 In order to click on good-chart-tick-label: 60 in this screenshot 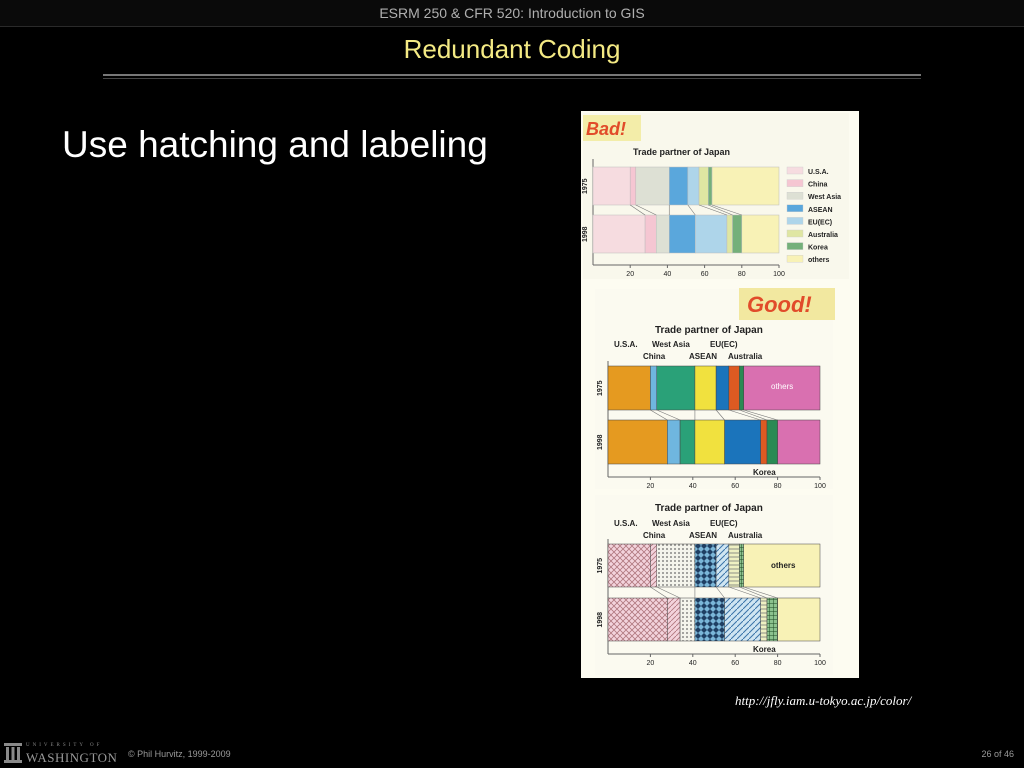, I will do `click(735, 486)`.